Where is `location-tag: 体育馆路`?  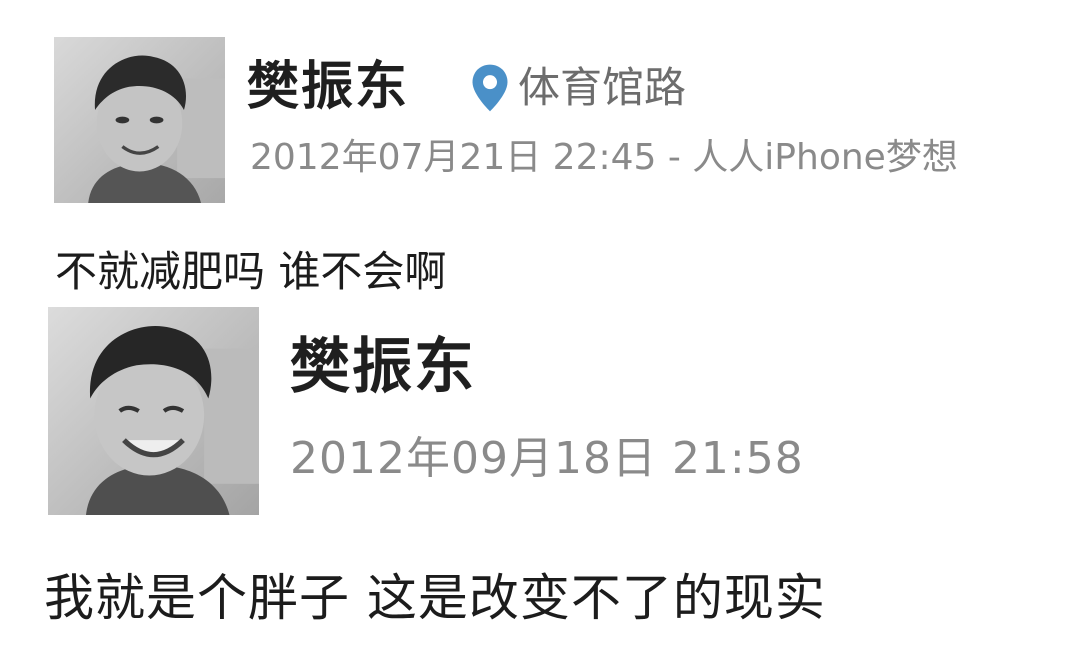
location-tag: 体育馆路 is located at coordinates (578, 88).